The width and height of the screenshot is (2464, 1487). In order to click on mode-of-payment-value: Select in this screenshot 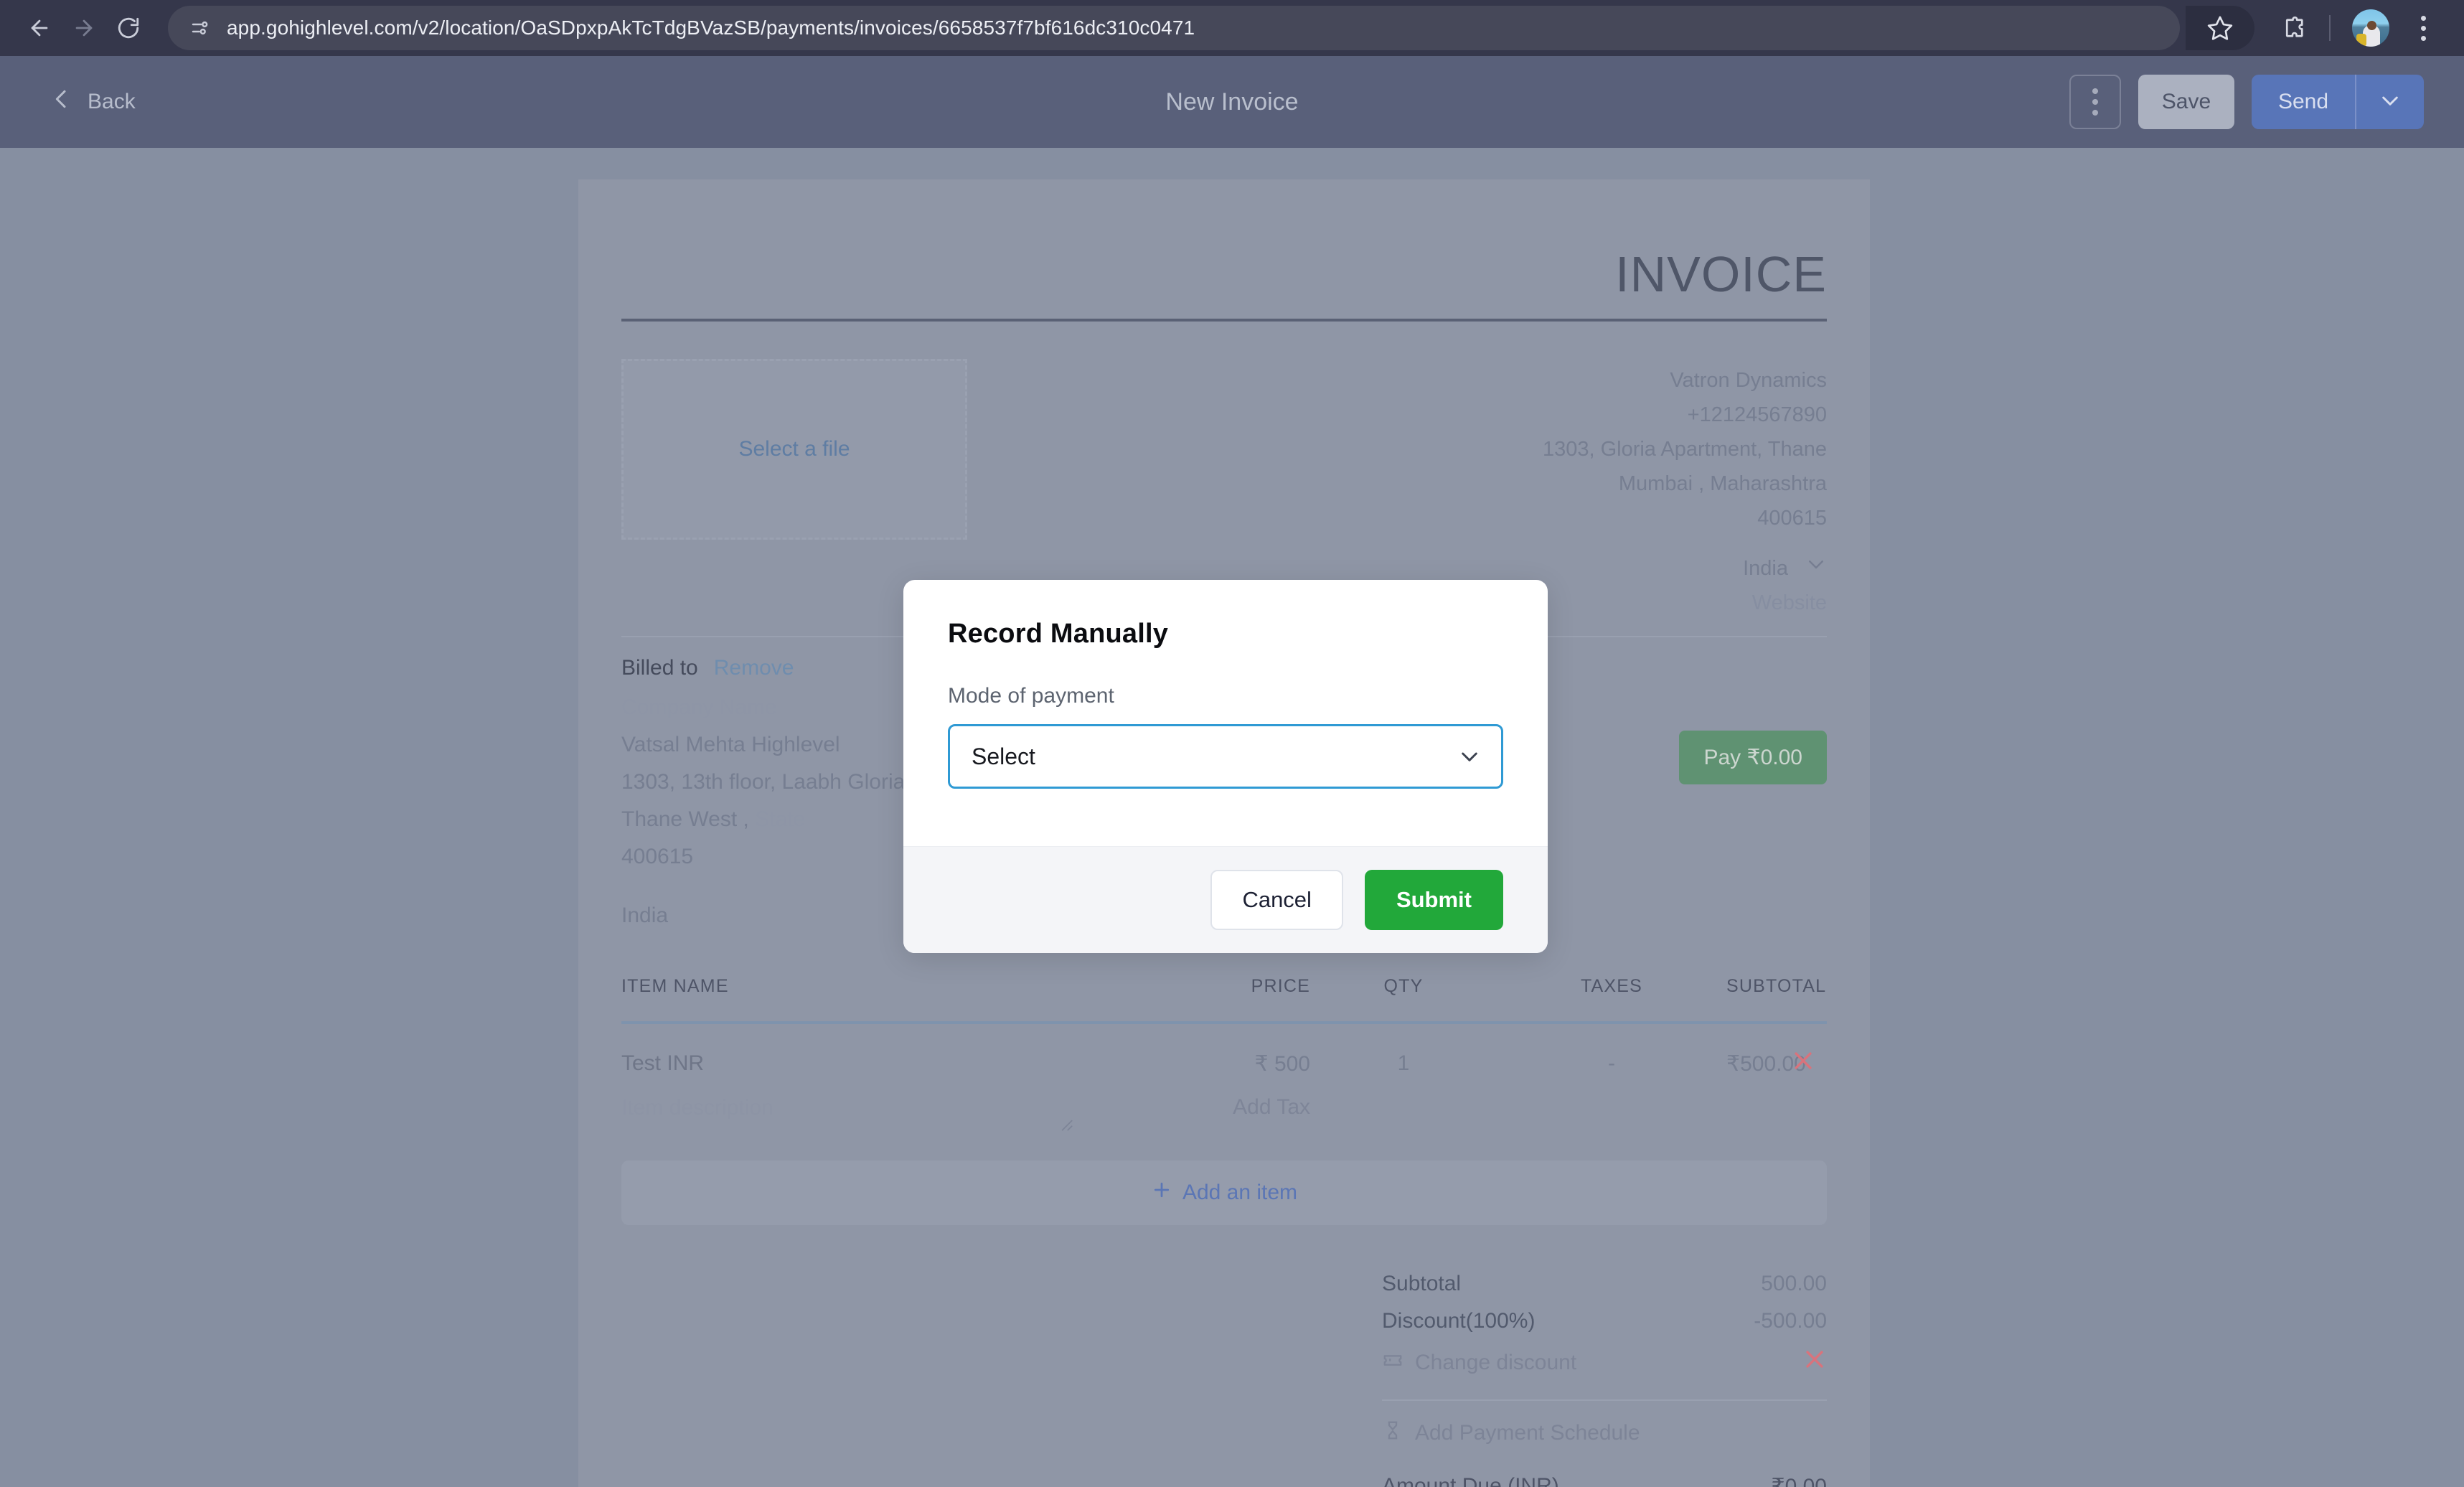, I will do `click(1003, 756)`.